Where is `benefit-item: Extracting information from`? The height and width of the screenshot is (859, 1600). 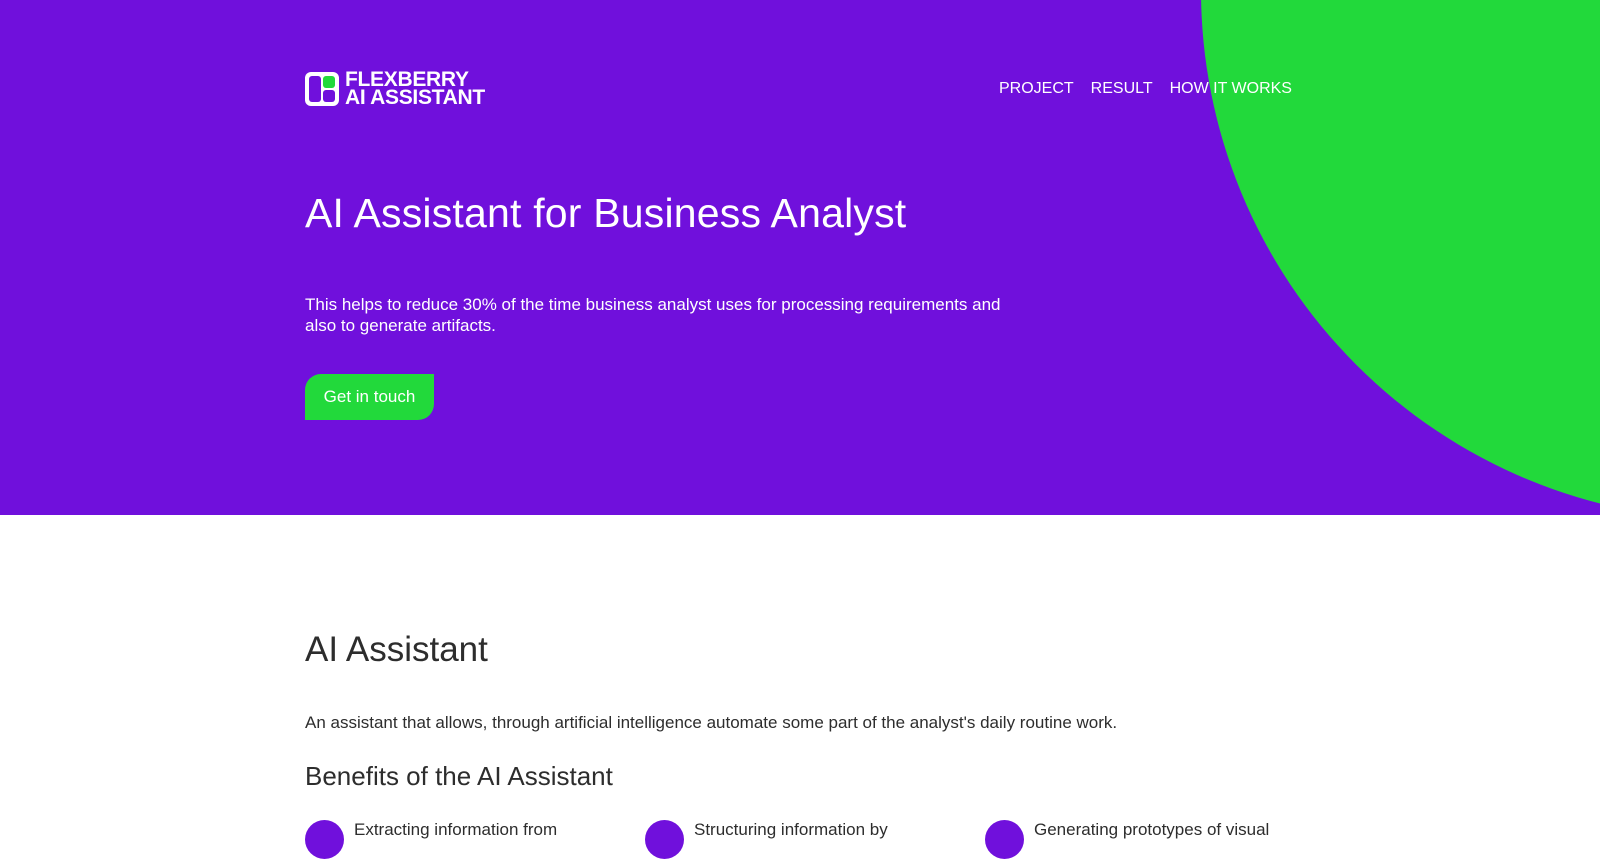
benefit-item: Extracting information from is located at coordinates (431, 839).